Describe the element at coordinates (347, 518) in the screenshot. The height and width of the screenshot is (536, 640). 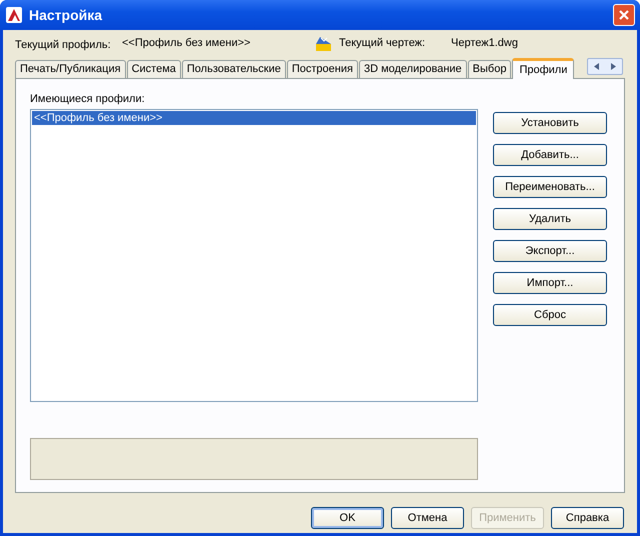
I see `dialog-button: OK` at that location.